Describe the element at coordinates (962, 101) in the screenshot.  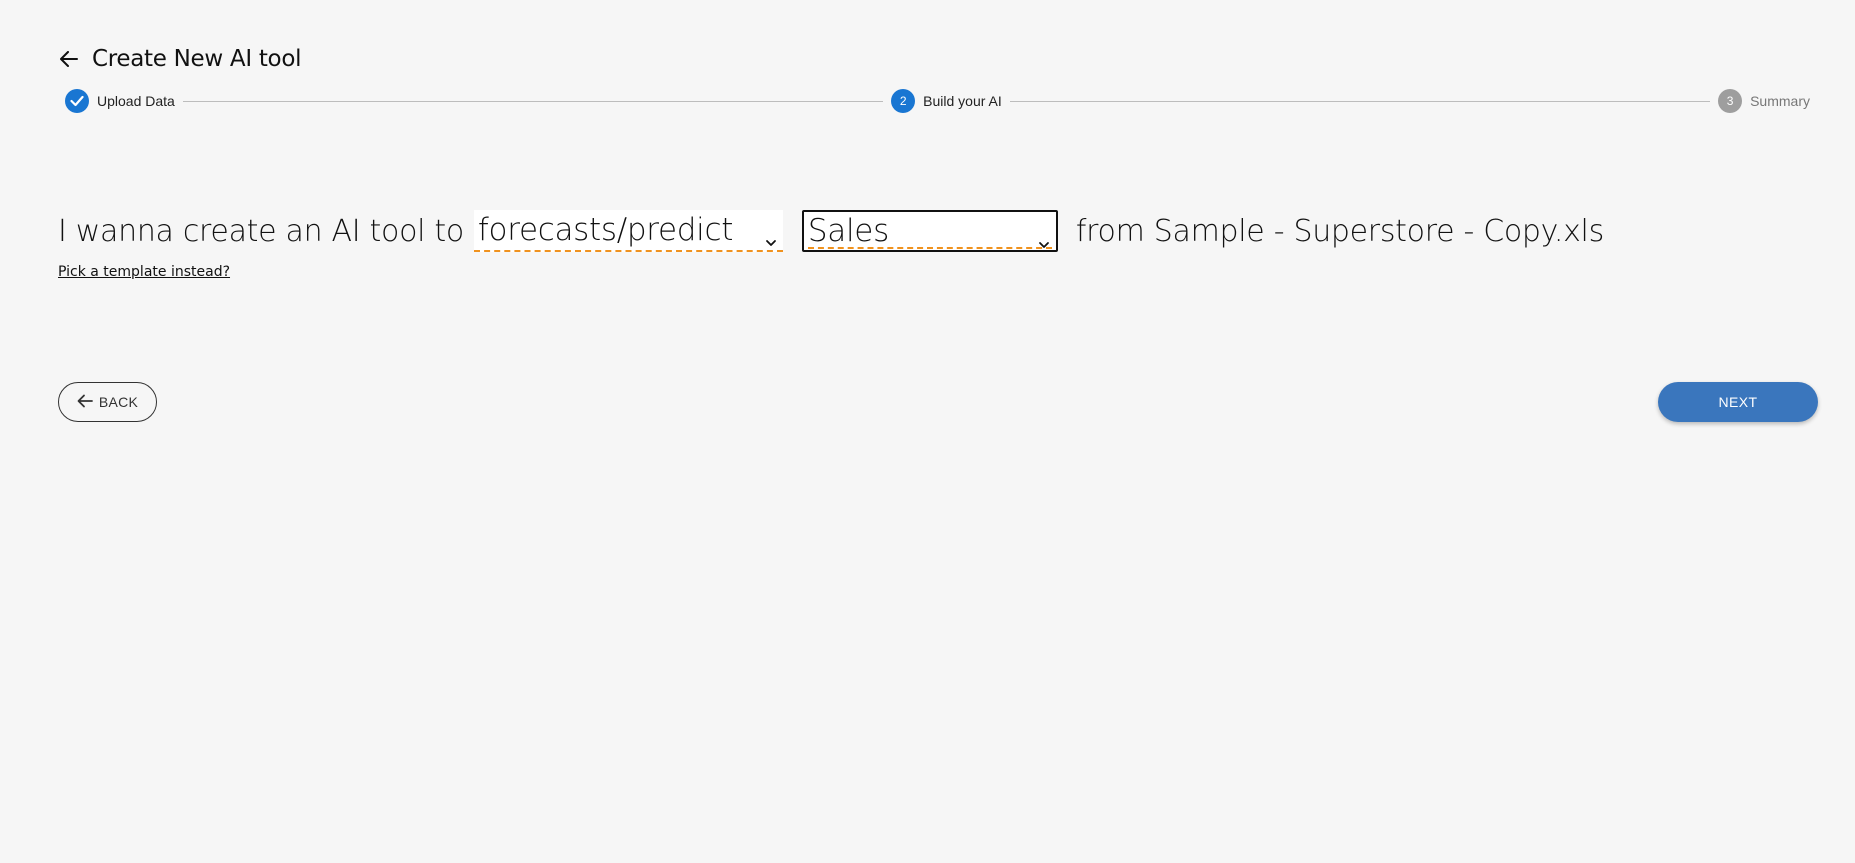
I see `step-label: Build your AI` at that location.